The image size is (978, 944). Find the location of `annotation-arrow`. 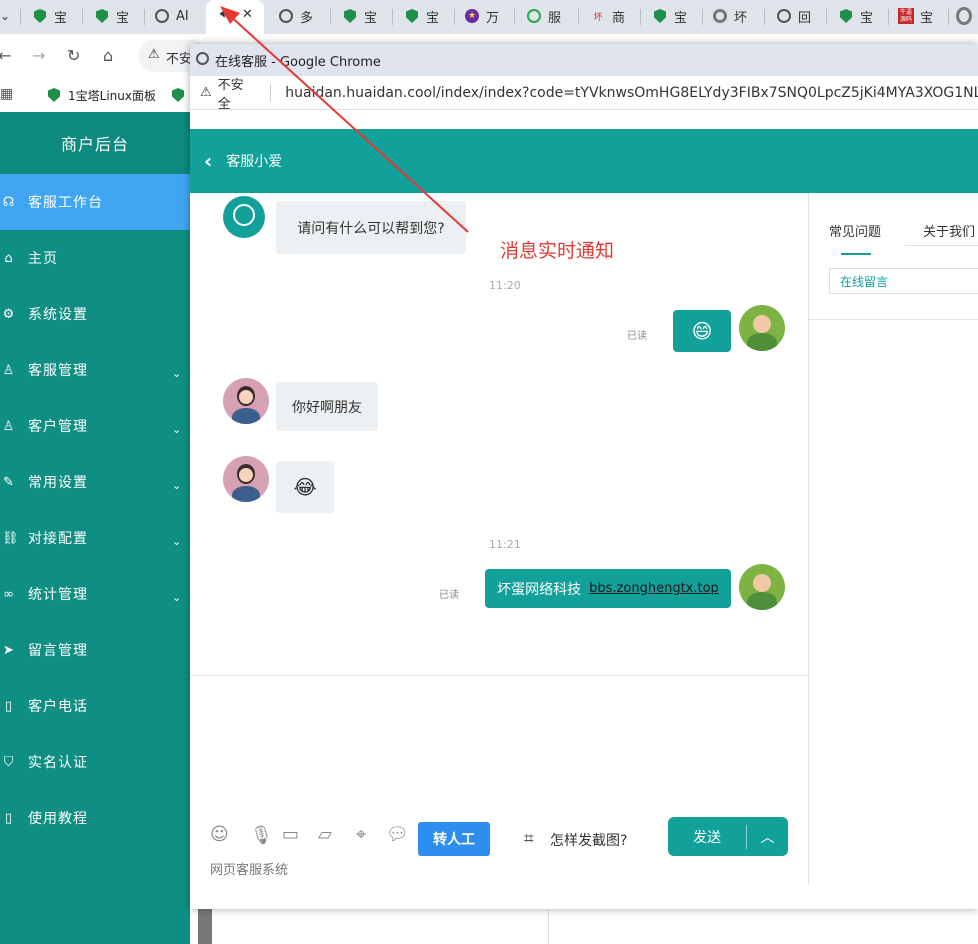

annotation-arrow is located at coordinates (344, 119).